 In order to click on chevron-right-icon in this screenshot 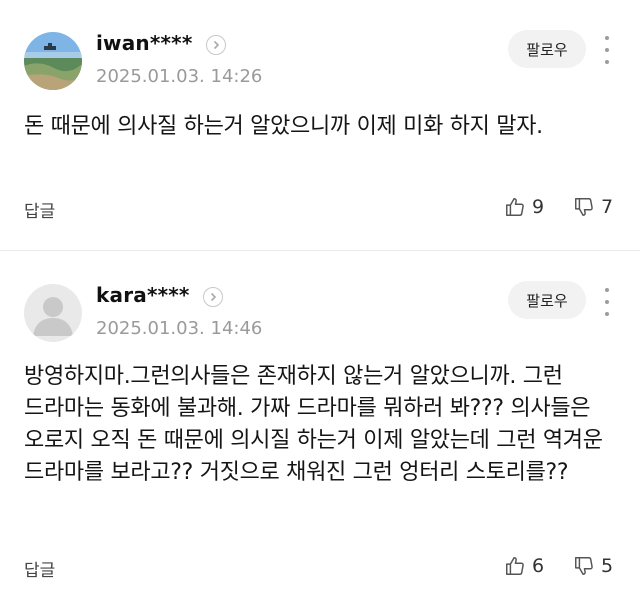, I will do `click(213, 297)`.